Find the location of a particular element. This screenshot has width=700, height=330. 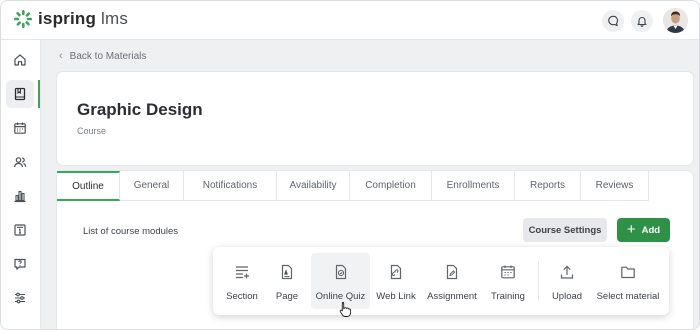

menu-item-training: Training is located at coordinates (508, 281).